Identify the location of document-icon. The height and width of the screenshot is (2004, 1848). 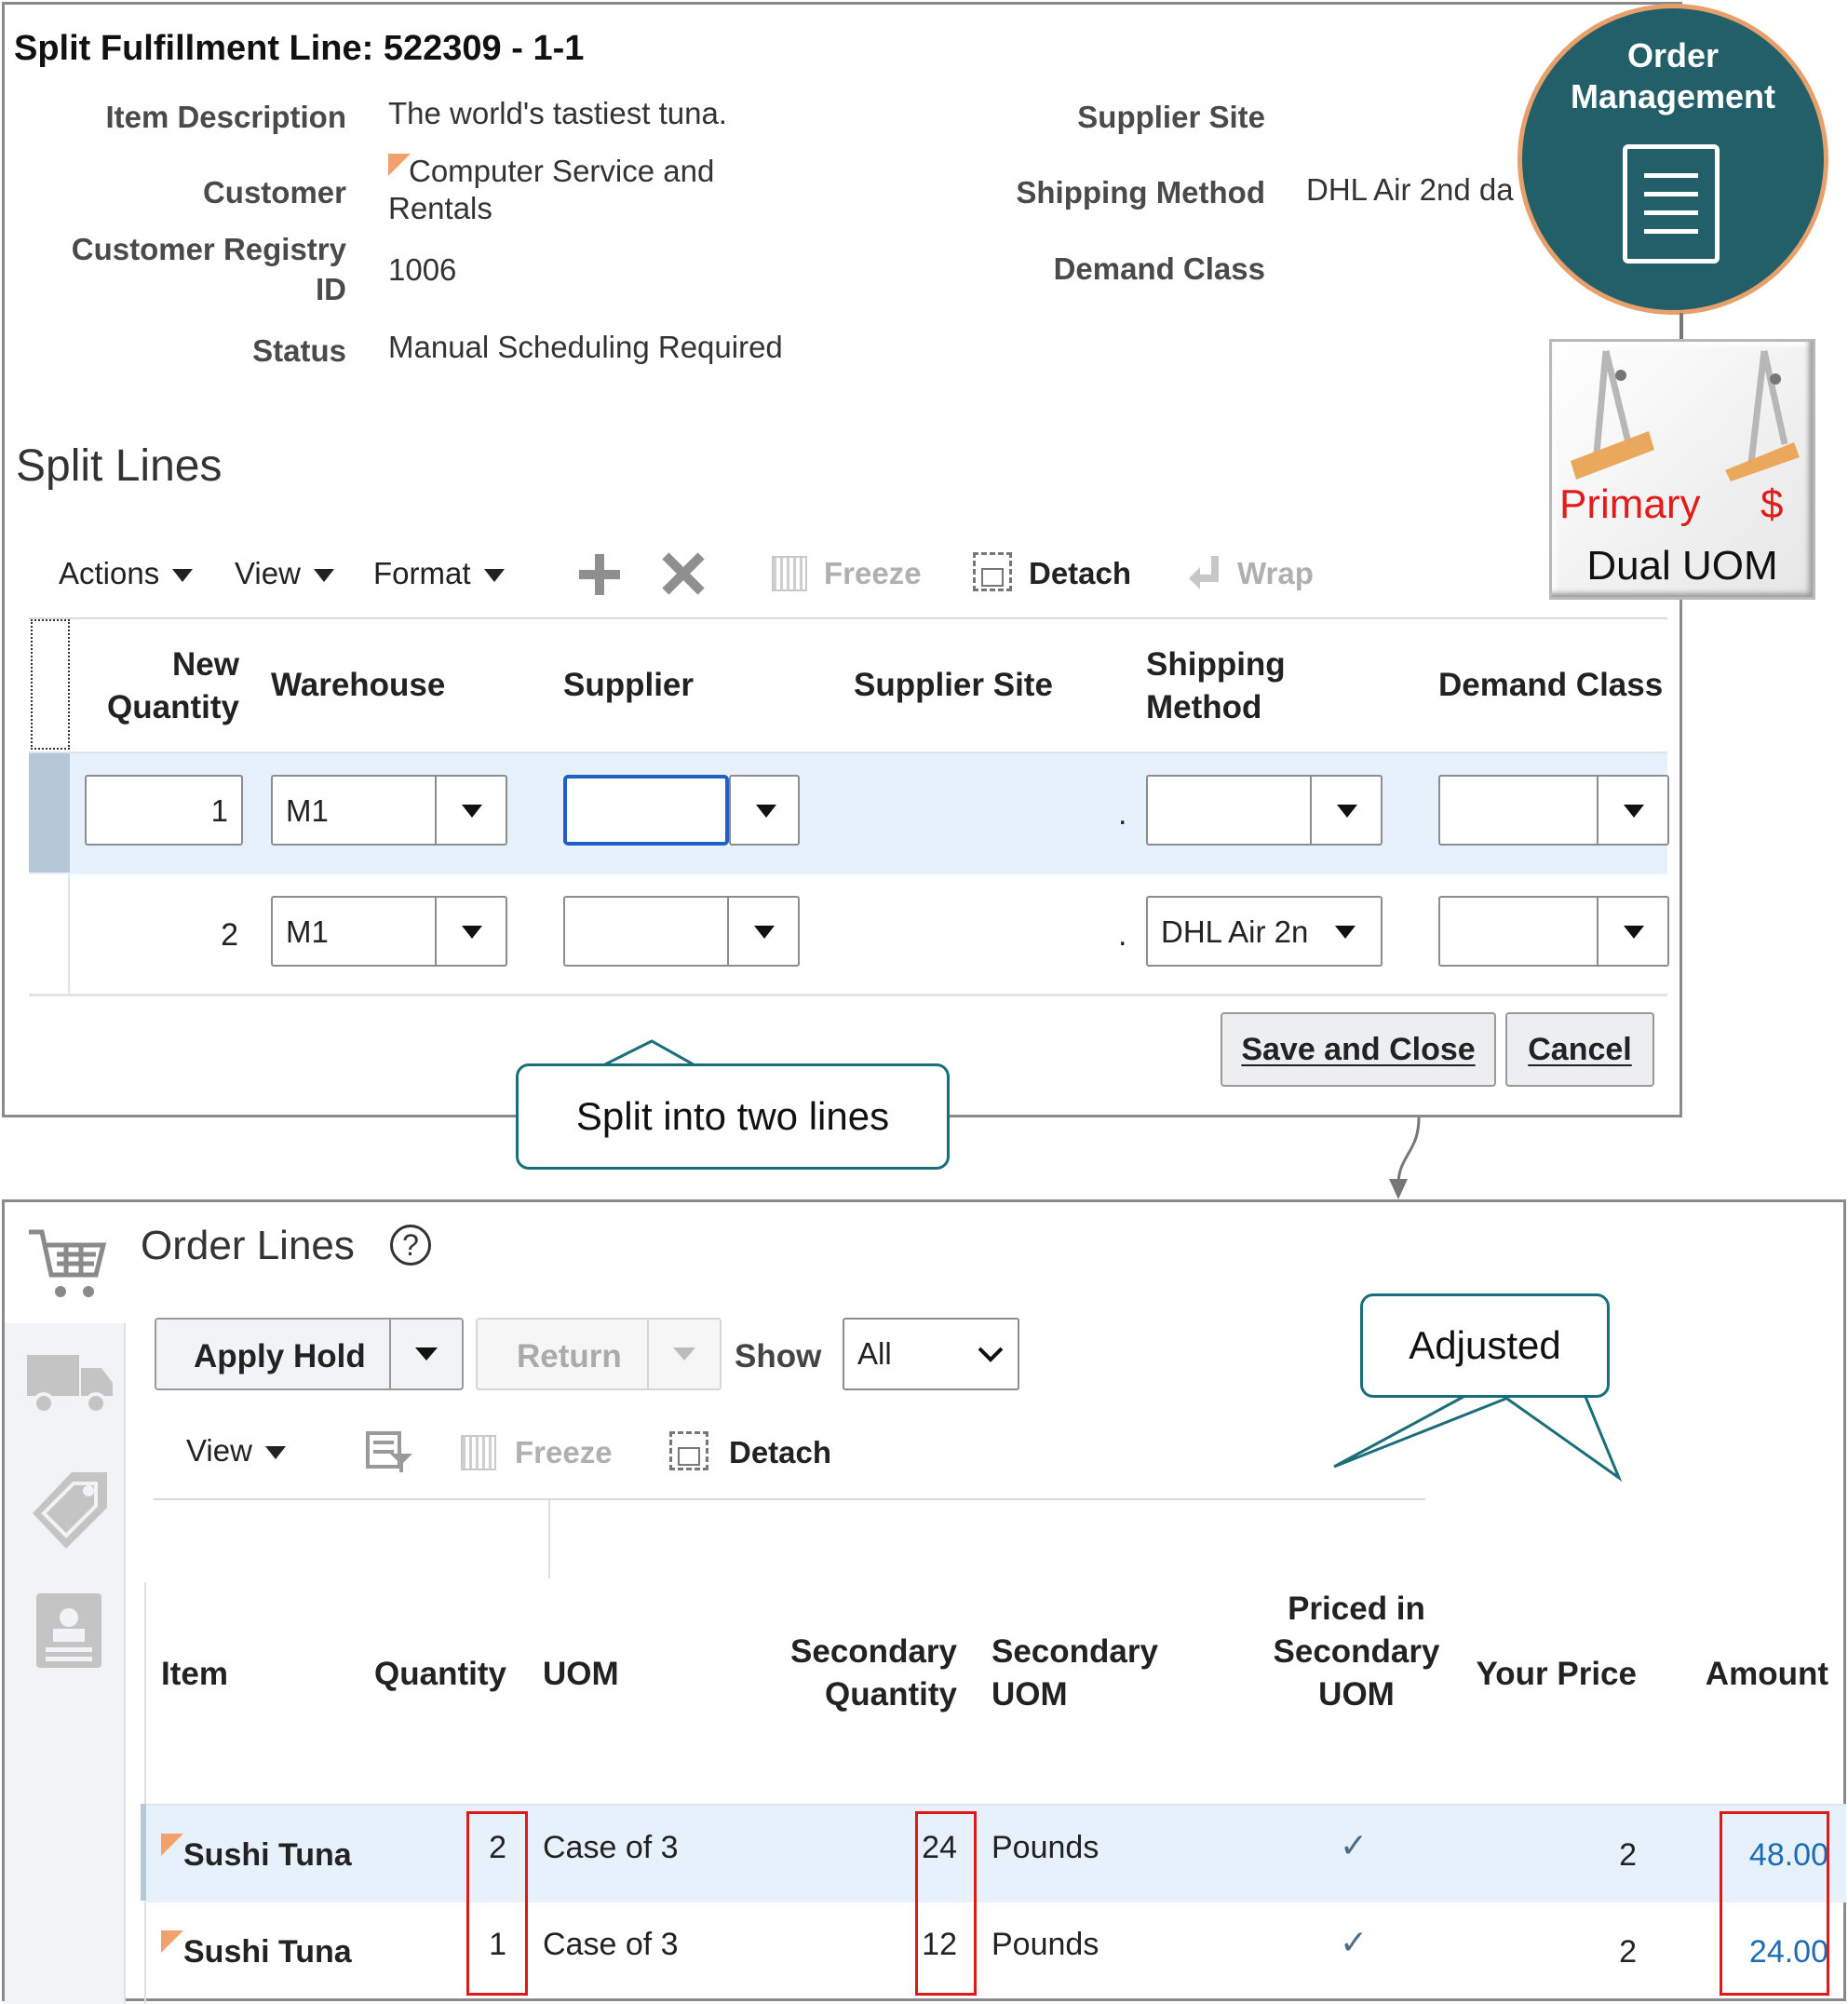
(1671, 204).